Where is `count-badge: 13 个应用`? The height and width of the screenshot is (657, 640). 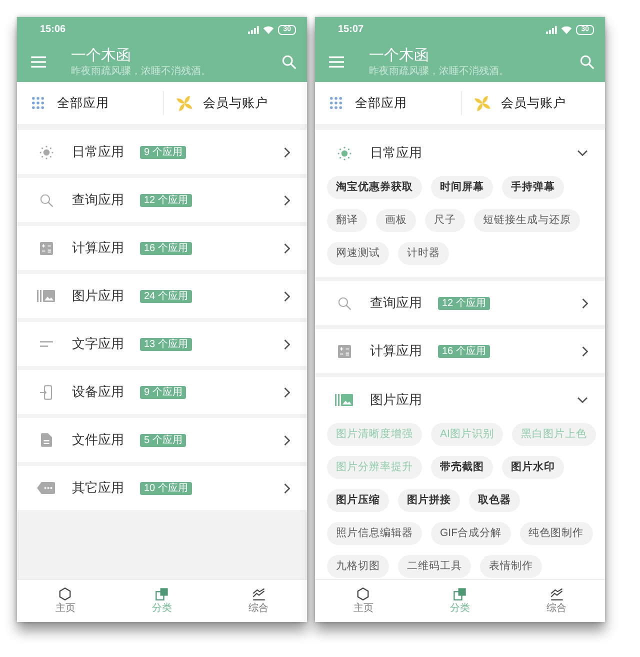 count-badge: 13 个应用 is located at coordinates (166, 344).